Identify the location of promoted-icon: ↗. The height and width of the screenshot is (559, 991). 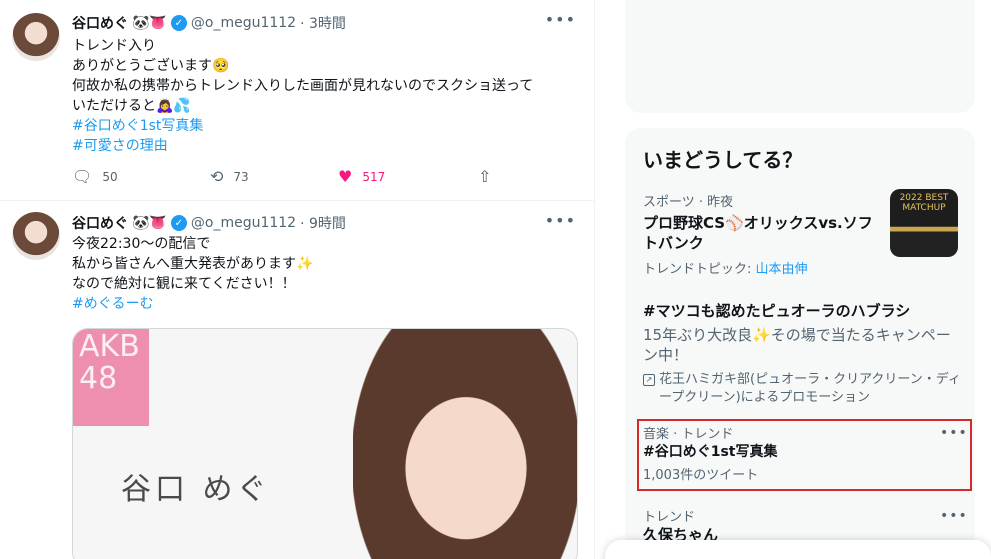
(649, 380).